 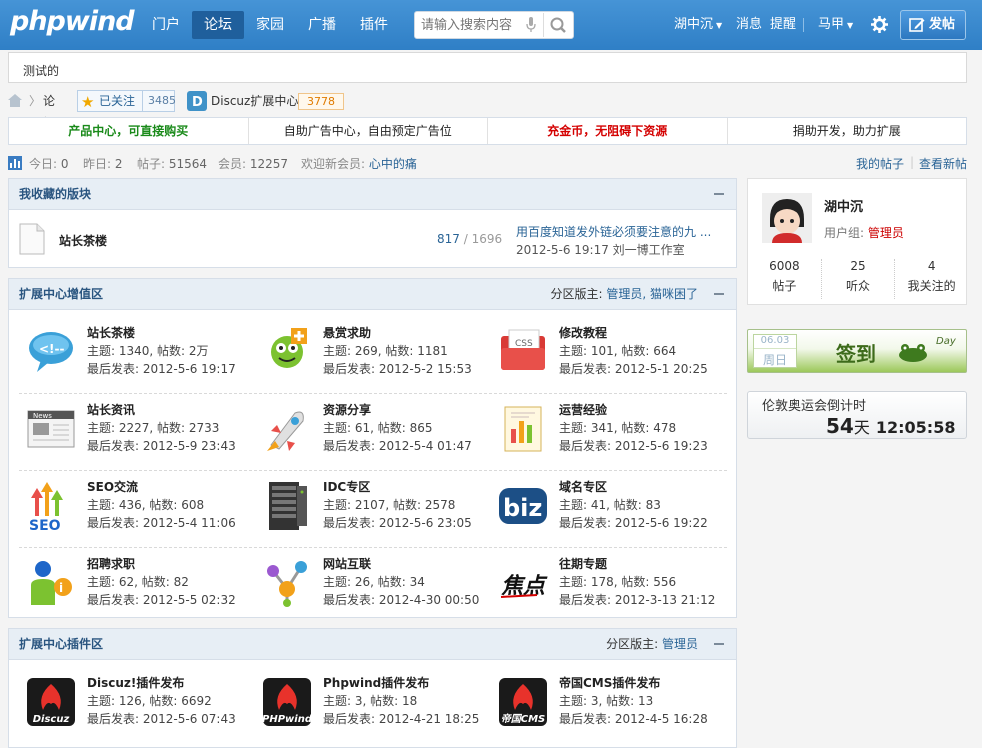 What do you see at coordinates (72, 21) in the screenshot?
I see `site-logo: phpwind` at bounding box center [72, 21].